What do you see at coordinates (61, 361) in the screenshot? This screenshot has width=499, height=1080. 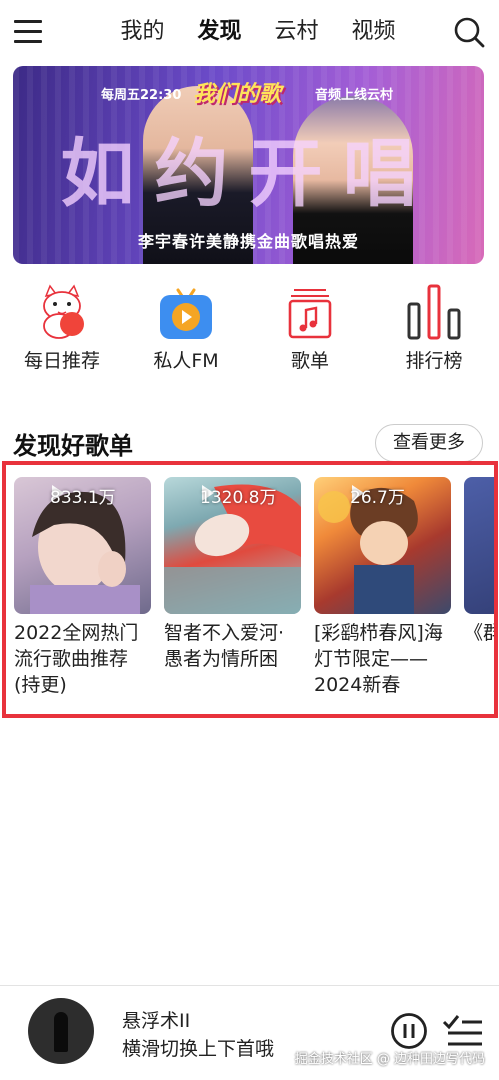 I see `entry-daily-recommend-label: 每日推荐` at bounding box center [61, 361].